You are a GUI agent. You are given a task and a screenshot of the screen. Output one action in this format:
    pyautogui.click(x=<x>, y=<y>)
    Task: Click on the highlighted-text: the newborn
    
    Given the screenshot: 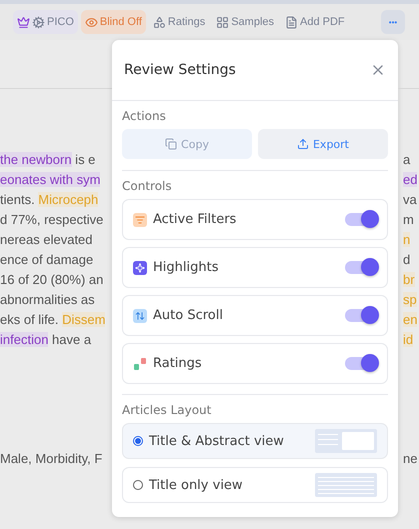 What is the action you would take?
    pyautogui.click(x=36, y=159)
    